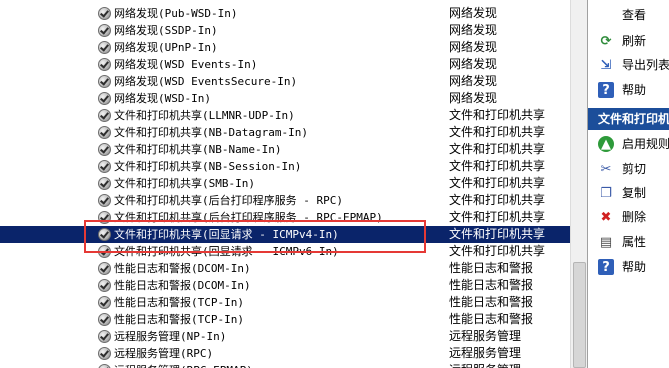 This screenshot has height=368, width=669. Describe the element at coordinates (606, 242) in the screenshot. I see `properties-icon: ▤` at that location.